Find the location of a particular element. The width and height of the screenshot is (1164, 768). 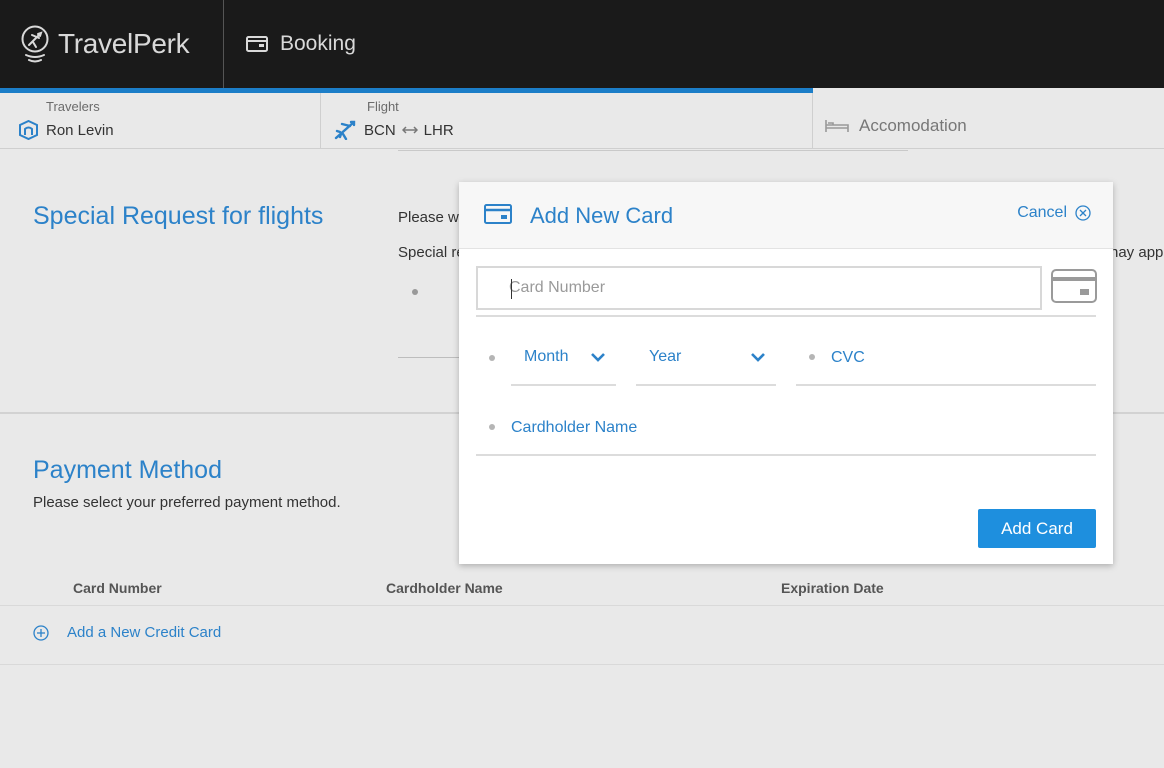

close-circle-icon is located at coordinates (1083, 213).